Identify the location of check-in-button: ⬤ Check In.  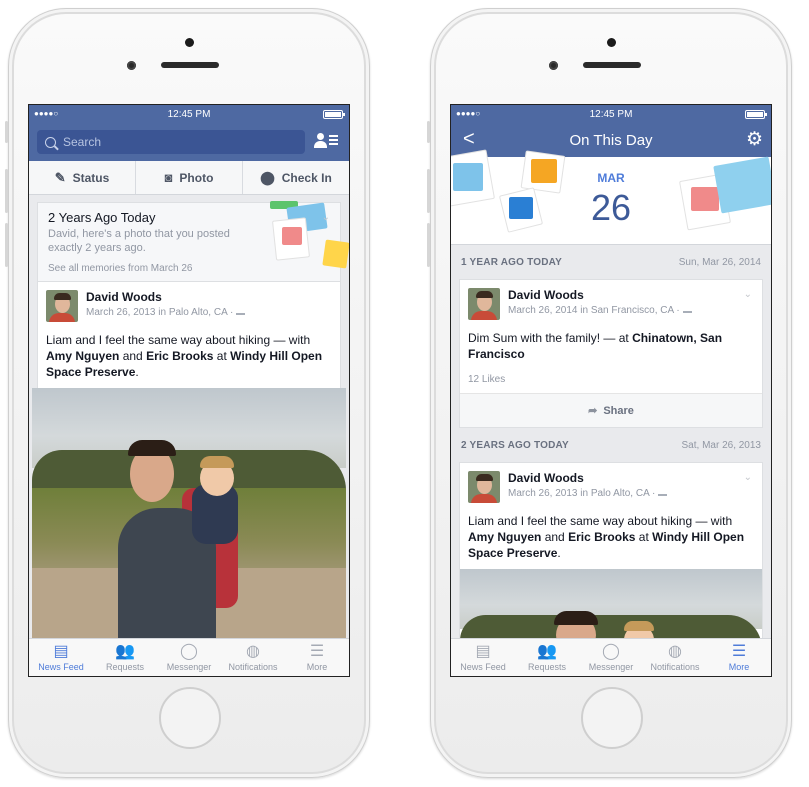
(296, 177).